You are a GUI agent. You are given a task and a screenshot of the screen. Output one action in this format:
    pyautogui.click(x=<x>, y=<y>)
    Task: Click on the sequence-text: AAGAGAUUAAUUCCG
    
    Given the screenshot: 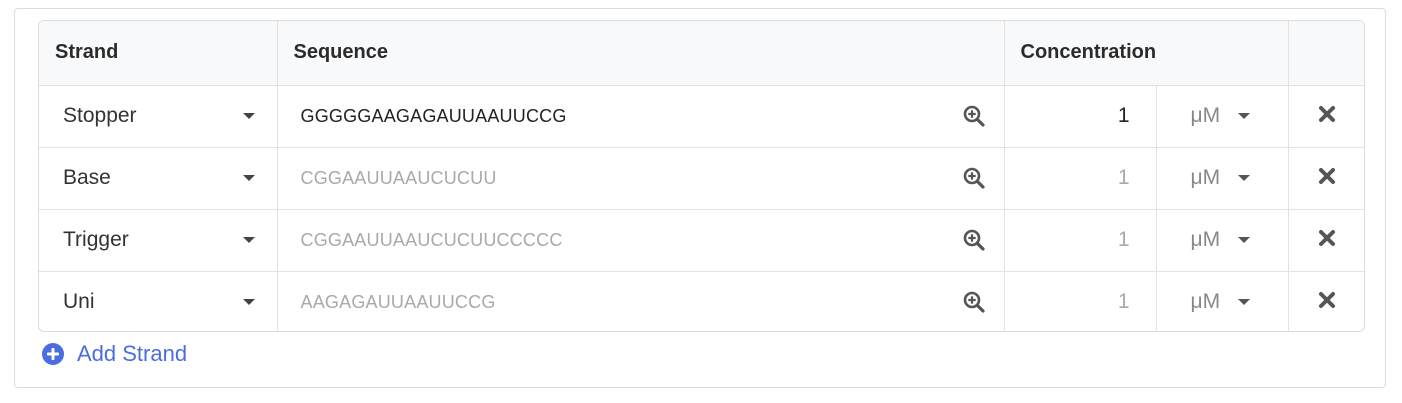 What is the action you would take?
    pyautogui.click(x=398, y=301)
    